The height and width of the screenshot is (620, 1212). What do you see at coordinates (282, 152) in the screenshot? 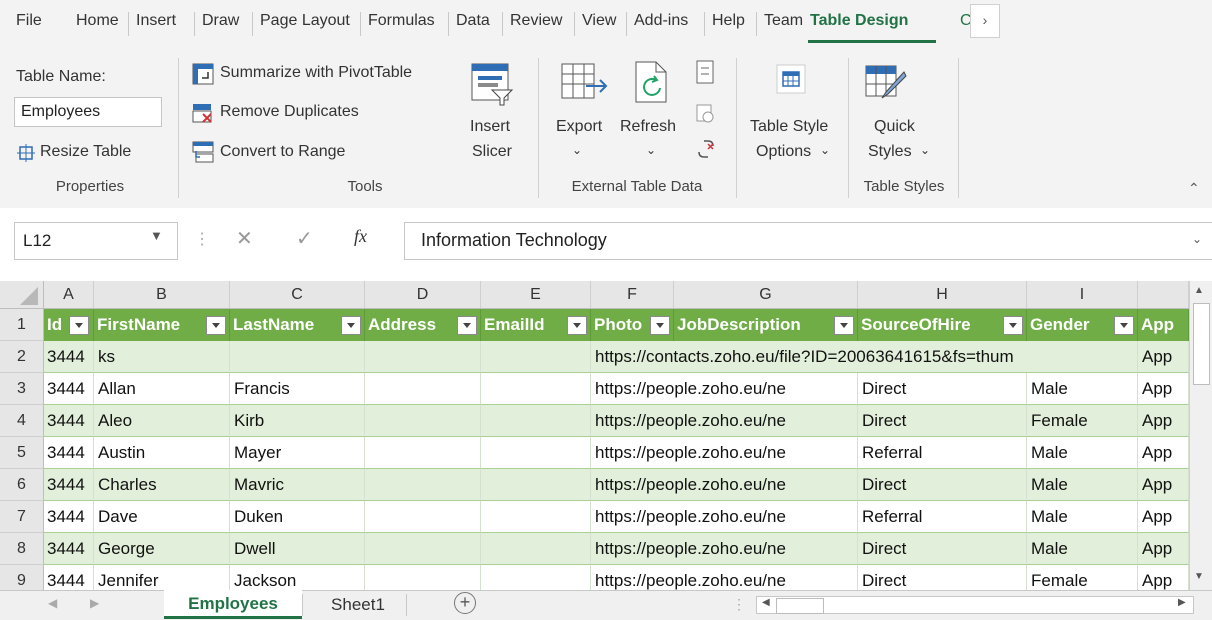
I see `convert-to-range-button: Convert to Range` at bounding box center [282, 152].